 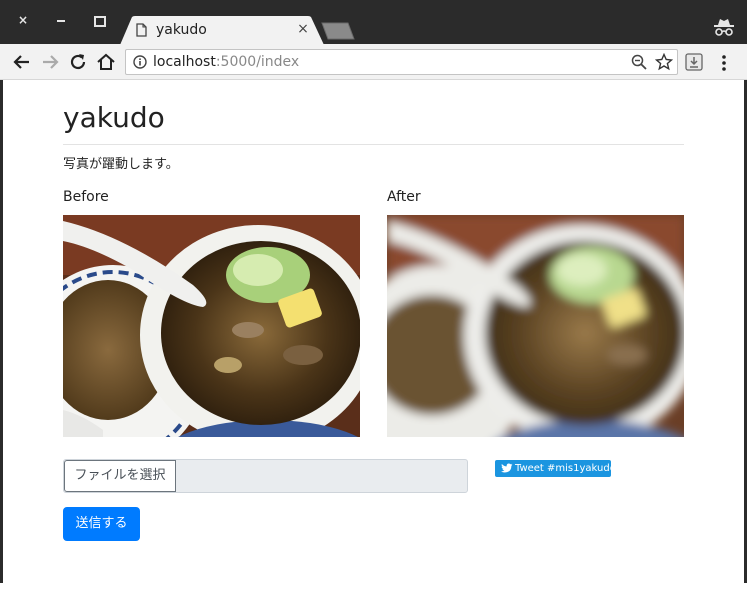 What do you see at coordinates (724, 27) in the screenshot?
I see `incognito-icon` at bounding box center [724, 27].